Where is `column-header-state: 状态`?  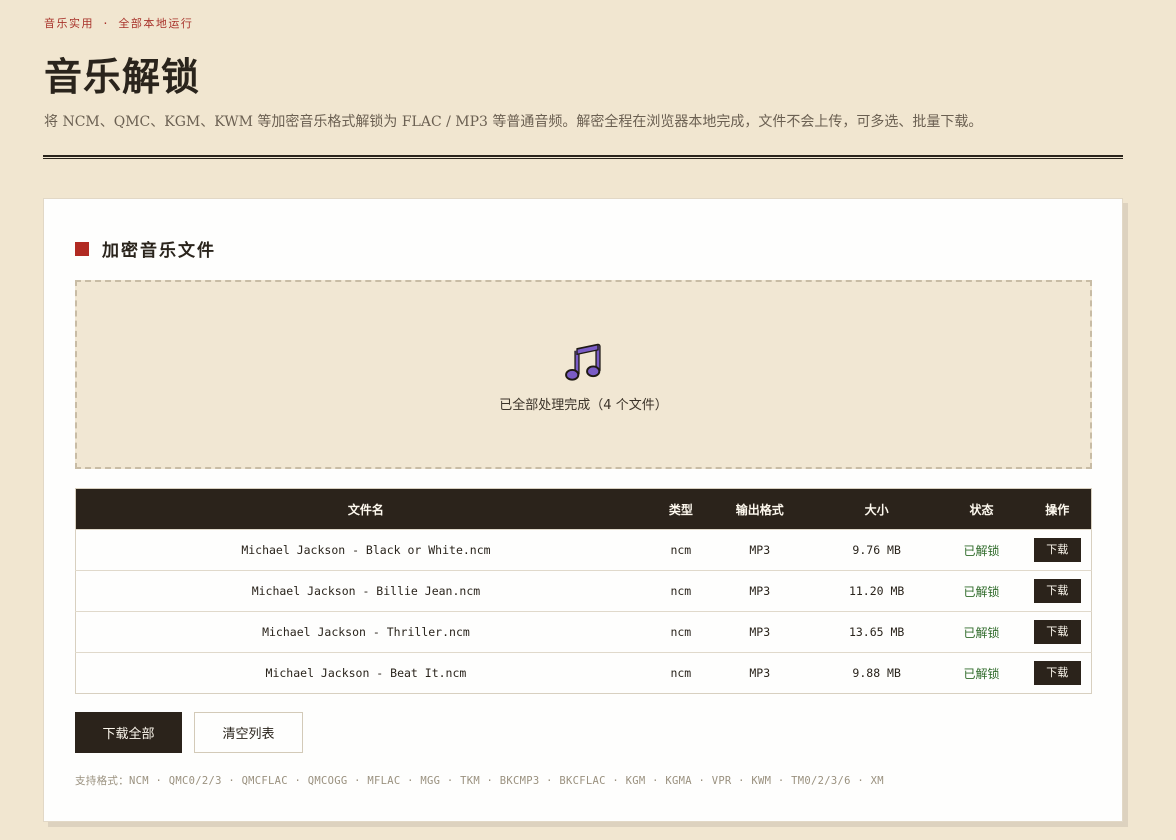
column-header-state: 状态 is located at coordinates (981, 509).